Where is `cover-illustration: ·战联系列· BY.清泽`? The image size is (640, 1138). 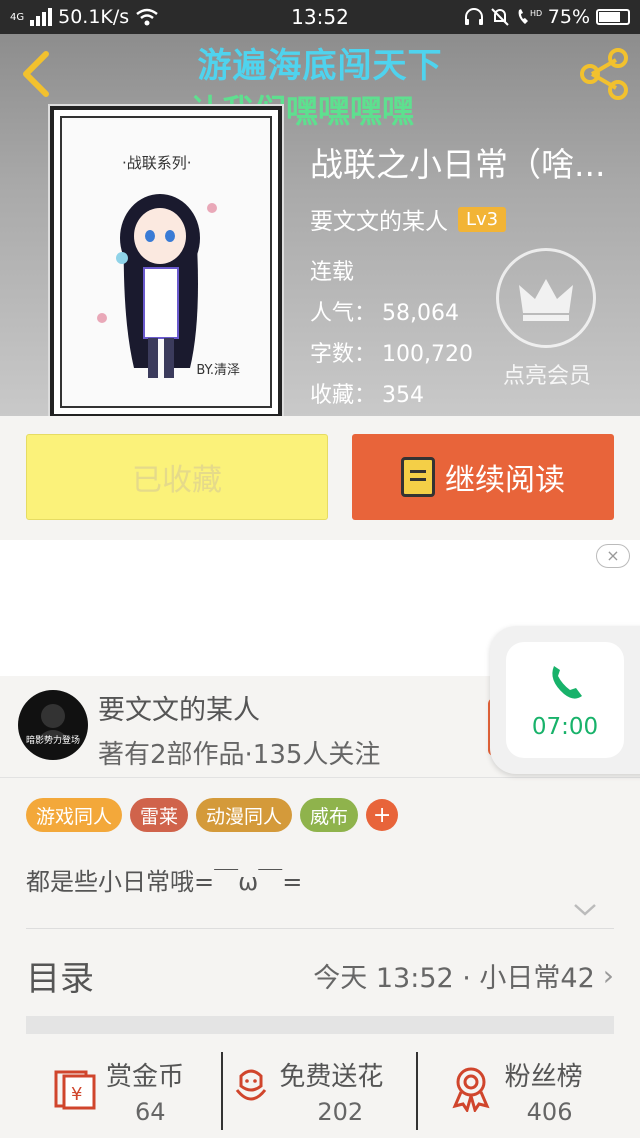 cover-illustration: ·战联系列· BY.清泽 is located at coordinates (166, 262).